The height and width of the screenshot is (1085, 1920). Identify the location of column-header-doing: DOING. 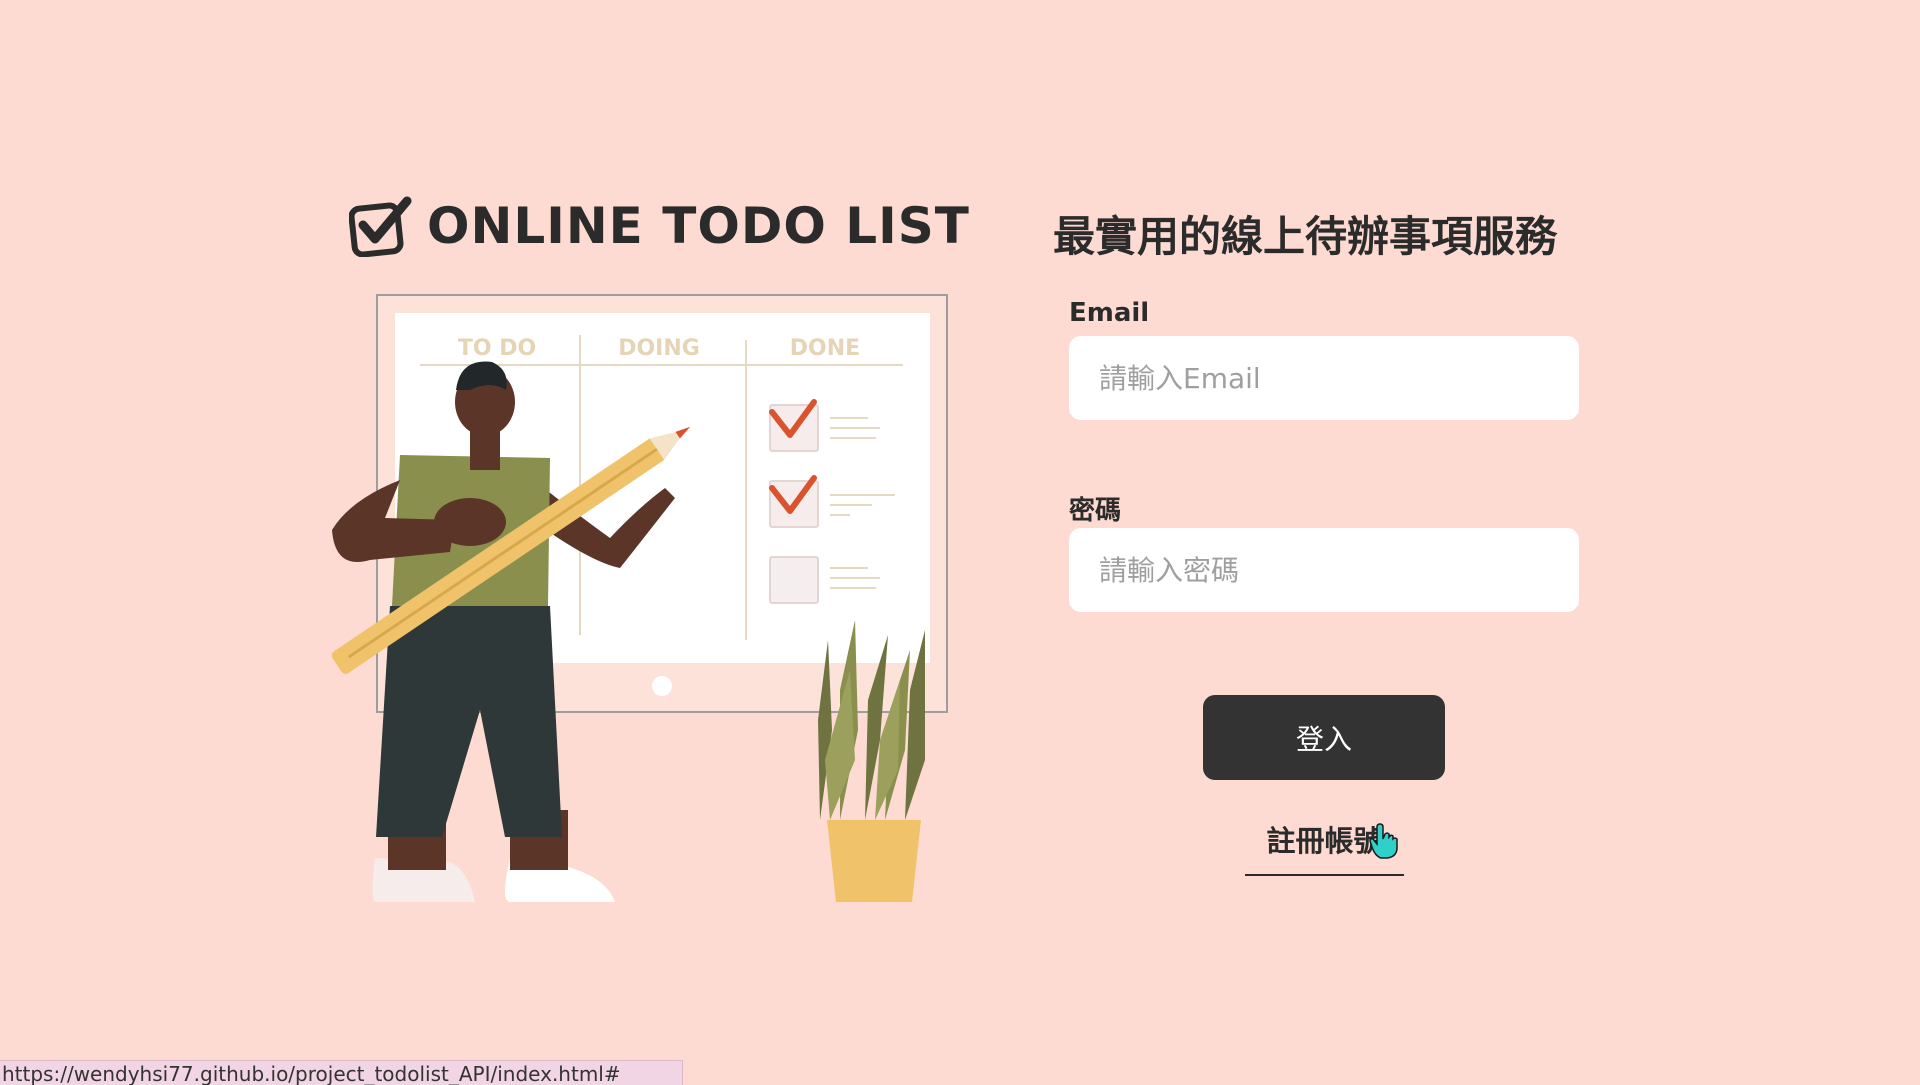
(659, 348).